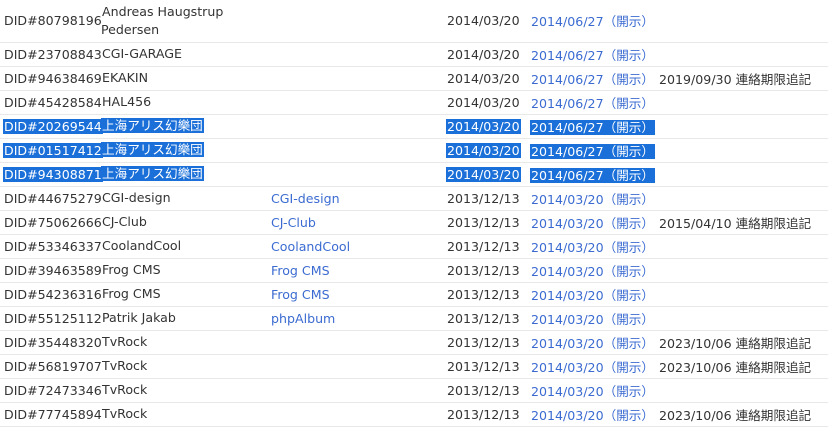 The height and width of the screenshot is (427, 828). I want to click on did-text: DID#23708843, so click(53, 54).